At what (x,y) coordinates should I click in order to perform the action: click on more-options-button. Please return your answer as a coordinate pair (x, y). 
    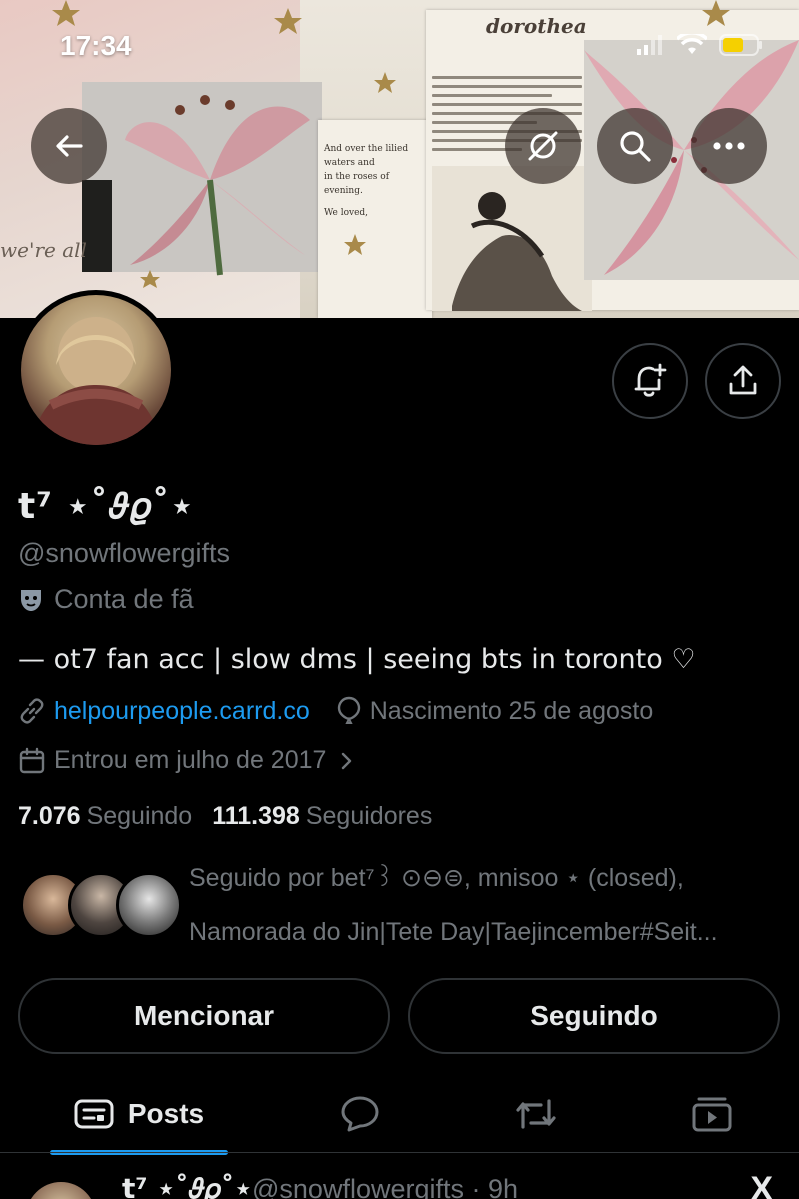
    Looking at the image, I should click on (729, 146).